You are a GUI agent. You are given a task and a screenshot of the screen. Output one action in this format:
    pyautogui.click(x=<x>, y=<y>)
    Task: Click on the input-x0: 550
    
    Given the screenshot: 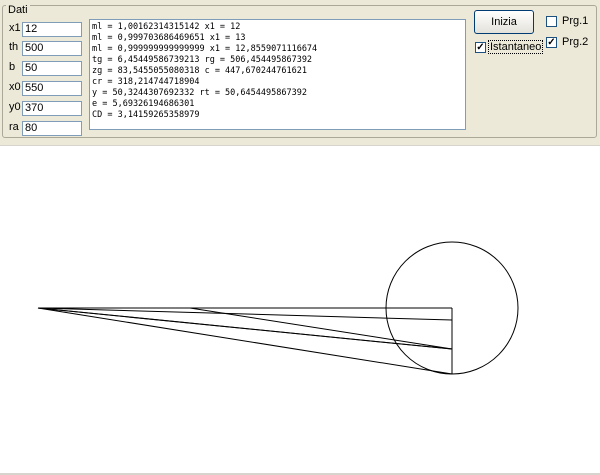 What is the action you would take?
    pyautogui.click(x=52, y=88)
    